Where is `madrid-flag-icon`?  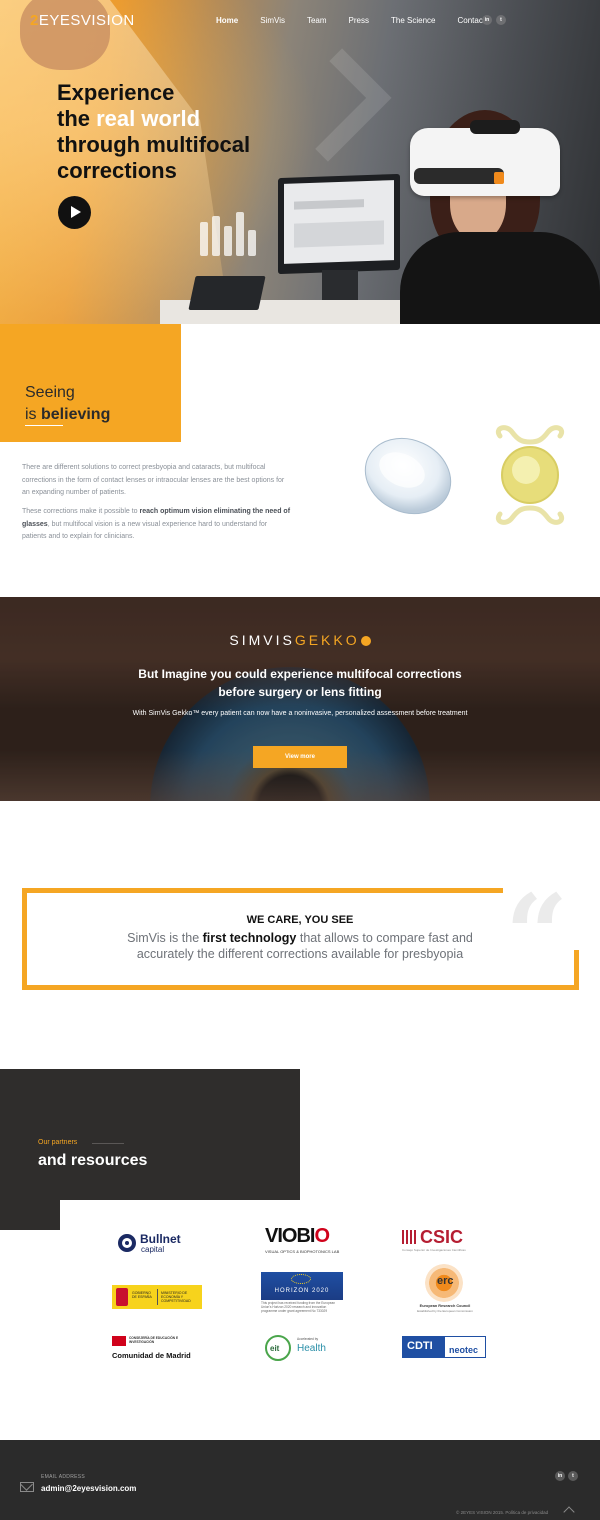
madrid-flag-icon is located at coordinates (119, 1341).